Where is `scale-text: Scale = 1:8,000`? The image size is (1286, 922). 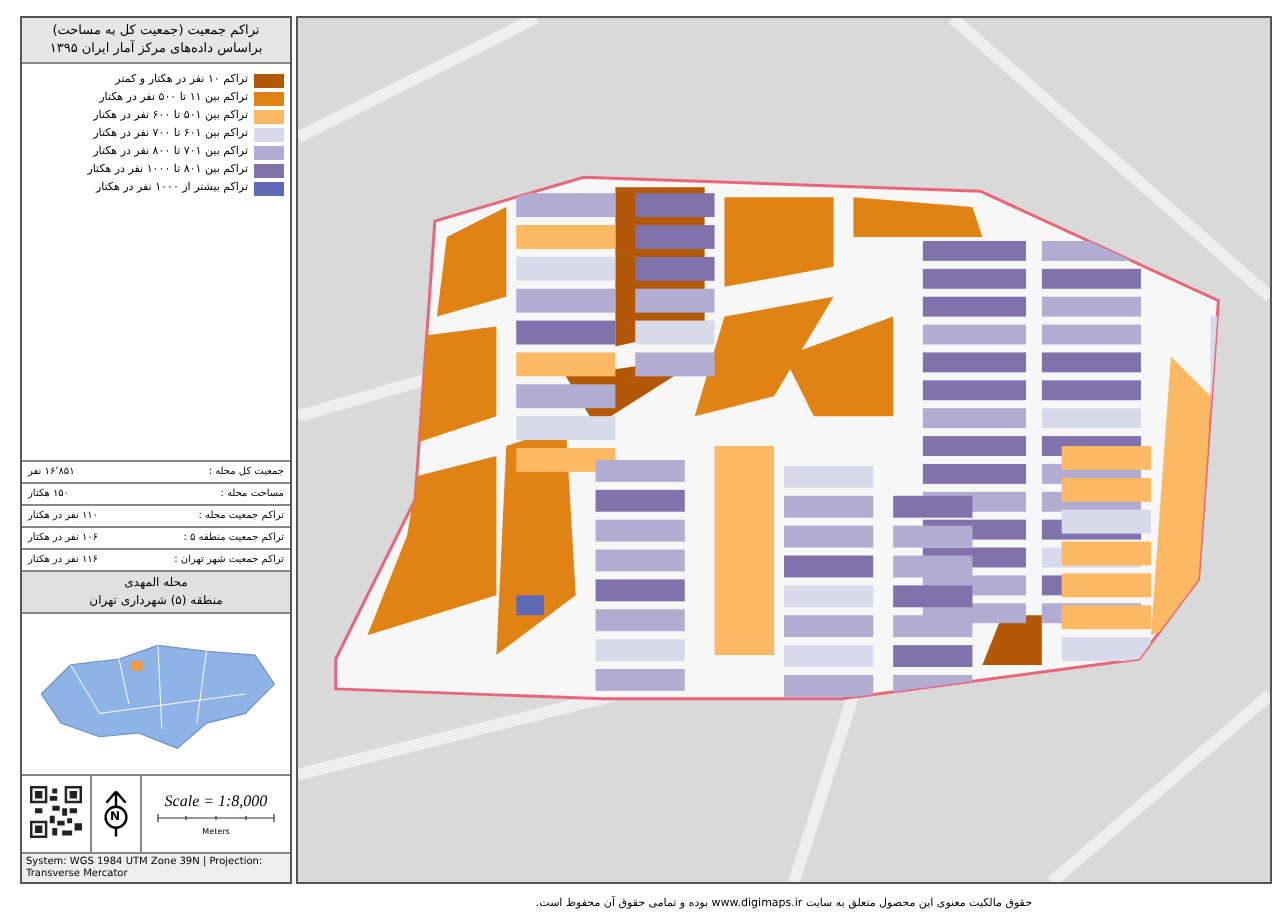 scale-text: Scale = 1:8,000 is located at coordinates (216, 801).